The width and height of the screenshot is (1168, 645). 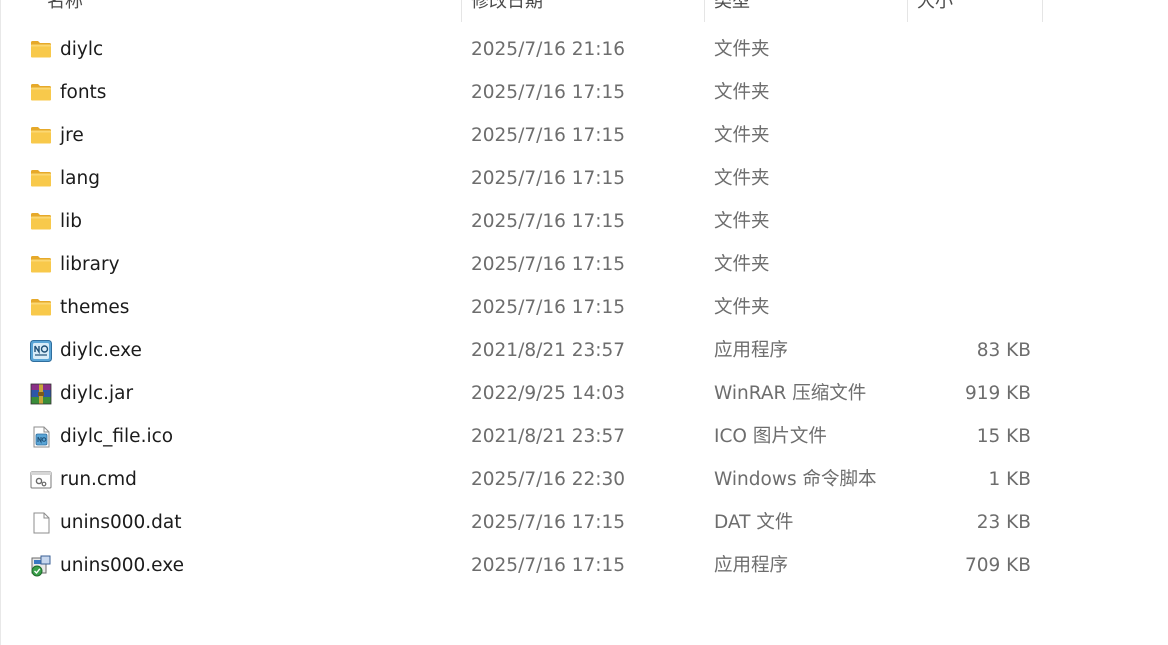 I want to click on file-row: diylc 2025/7/16 21:16 文件夹, so click(x=584, y=49).